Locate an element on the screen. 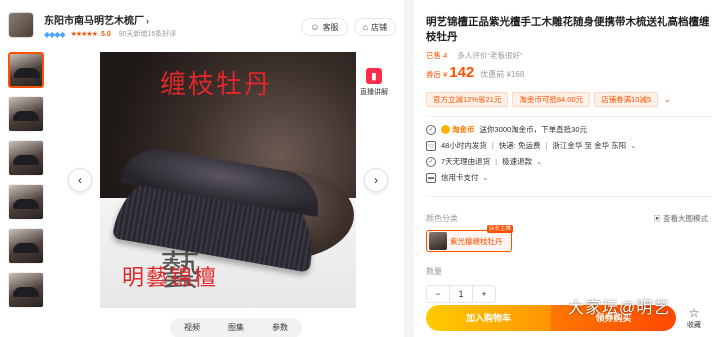 The width and height of the screenshot is (720, 337). ship-route: 浙江金华 至 金华 东阳 is located at coordinates (589, 145).